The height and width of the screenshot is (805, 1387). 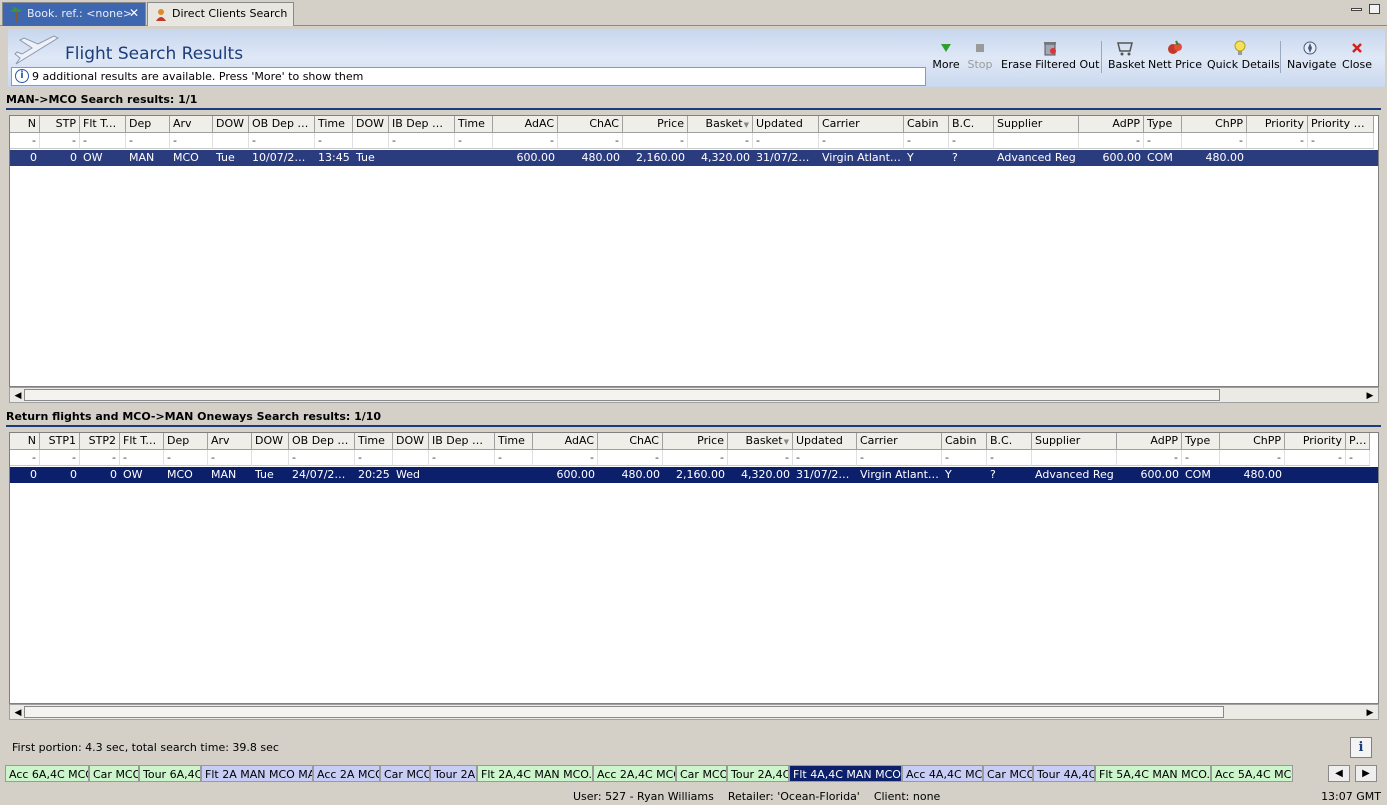 I want to click on column-header: Supplier, so click(x=1074, y=441).